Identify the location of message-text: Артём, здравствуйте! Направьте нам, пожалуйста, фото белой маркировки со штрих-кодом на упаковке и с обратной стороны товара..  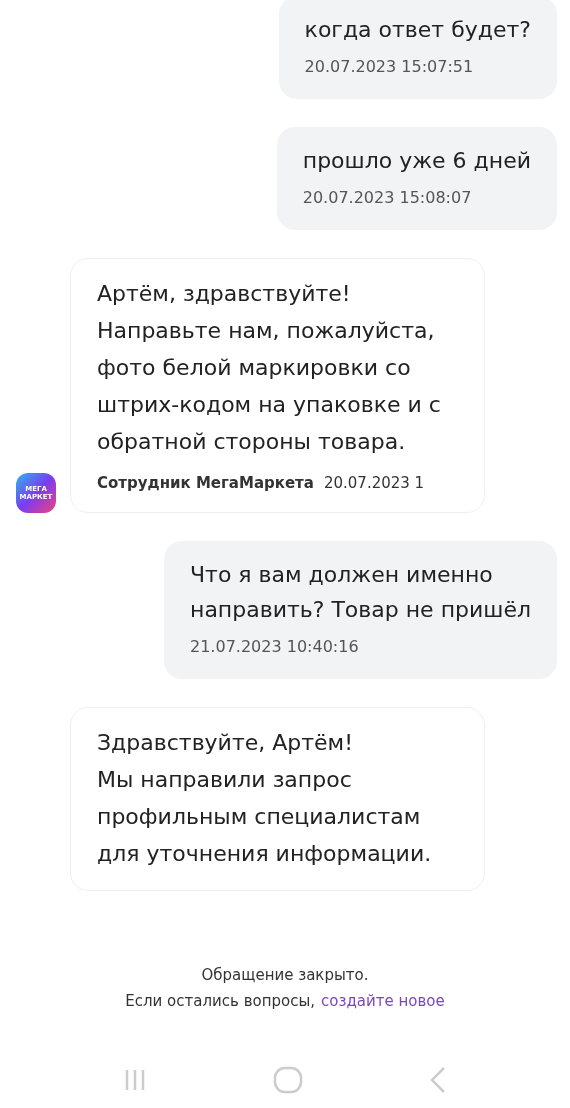
(269, 368).